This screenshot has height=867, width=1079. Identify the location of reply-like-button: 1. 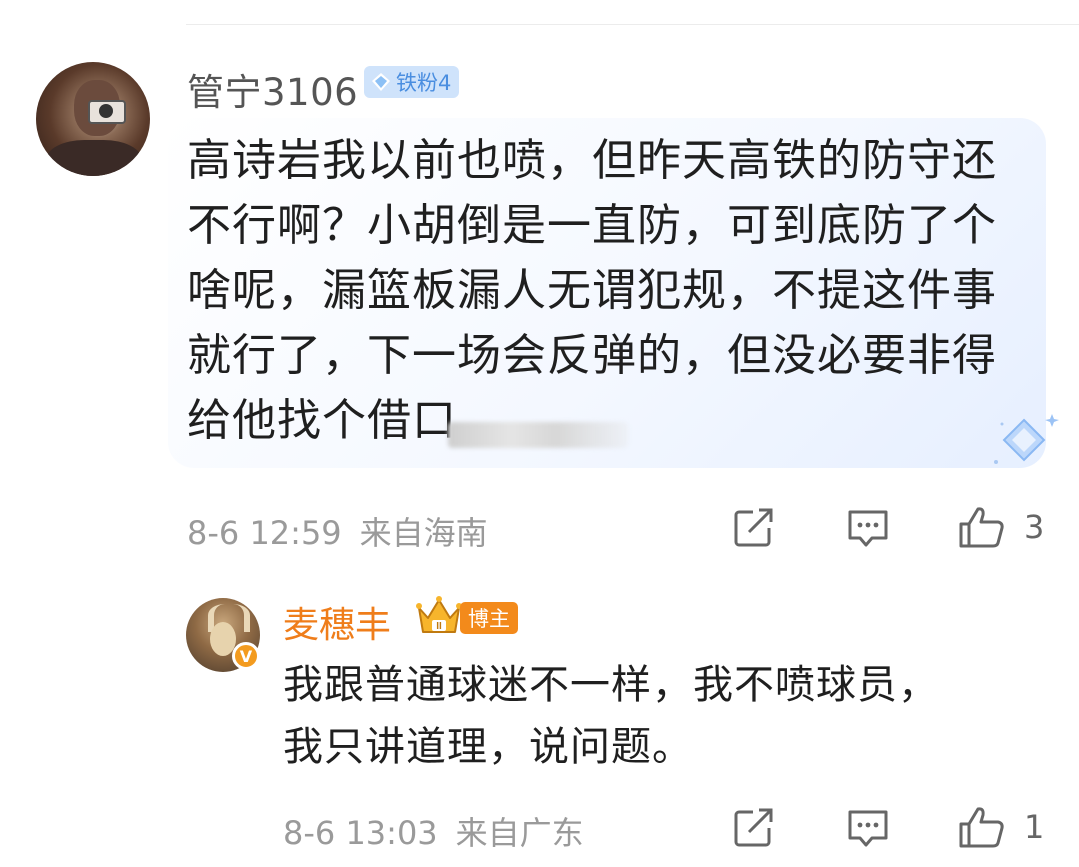
(1001, 827).